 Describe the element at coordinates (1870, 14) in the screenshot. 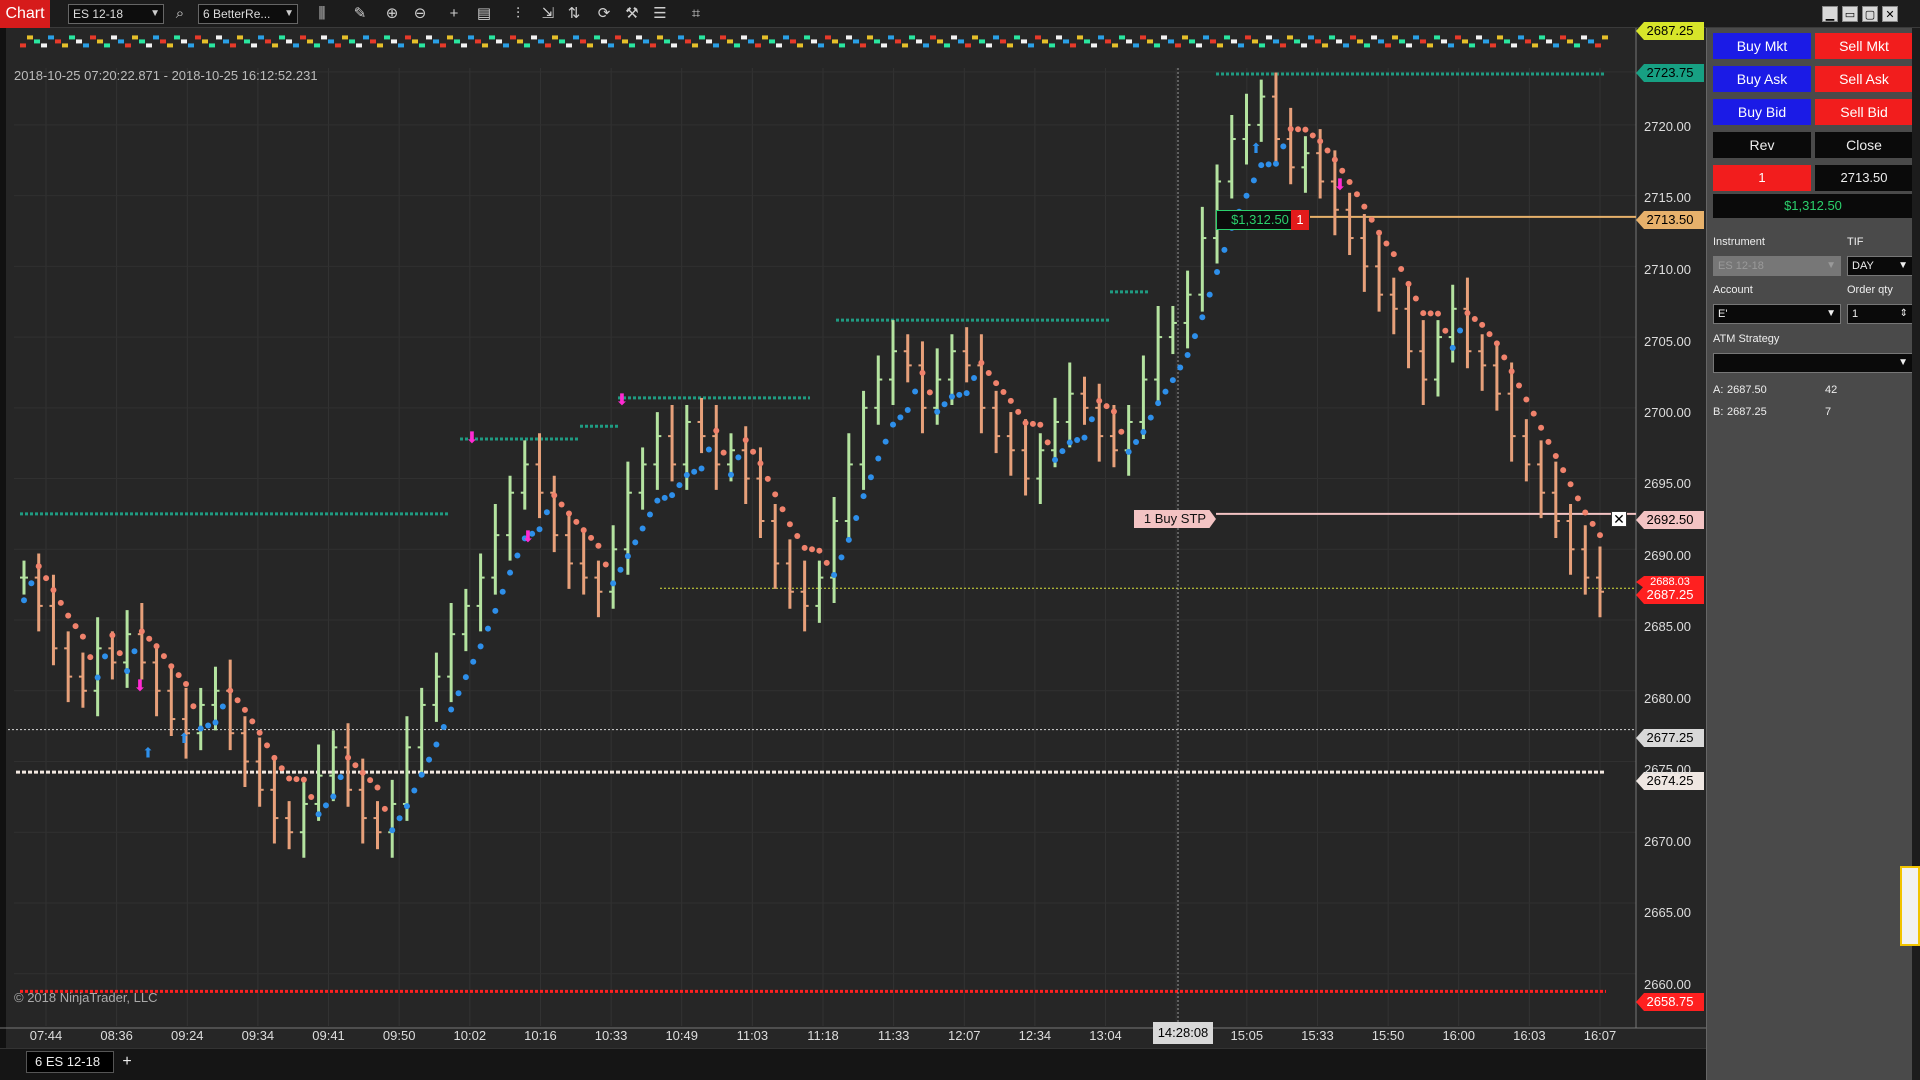

I see `maximize-icon: ▢` at that location.